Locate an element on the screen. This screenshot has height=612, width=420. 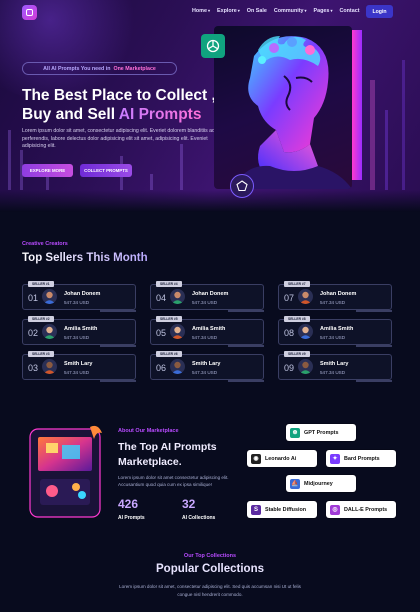
stat-prompts-value: 426 is located at coordinates (128, 504).